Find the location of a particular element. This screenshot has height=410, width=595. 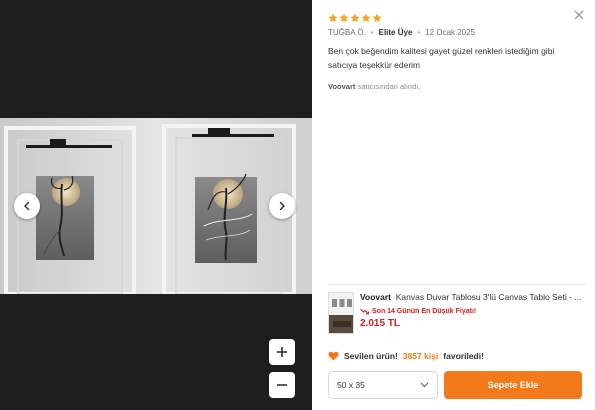

seller-name: Voovart is located at coordinates (341, 86).